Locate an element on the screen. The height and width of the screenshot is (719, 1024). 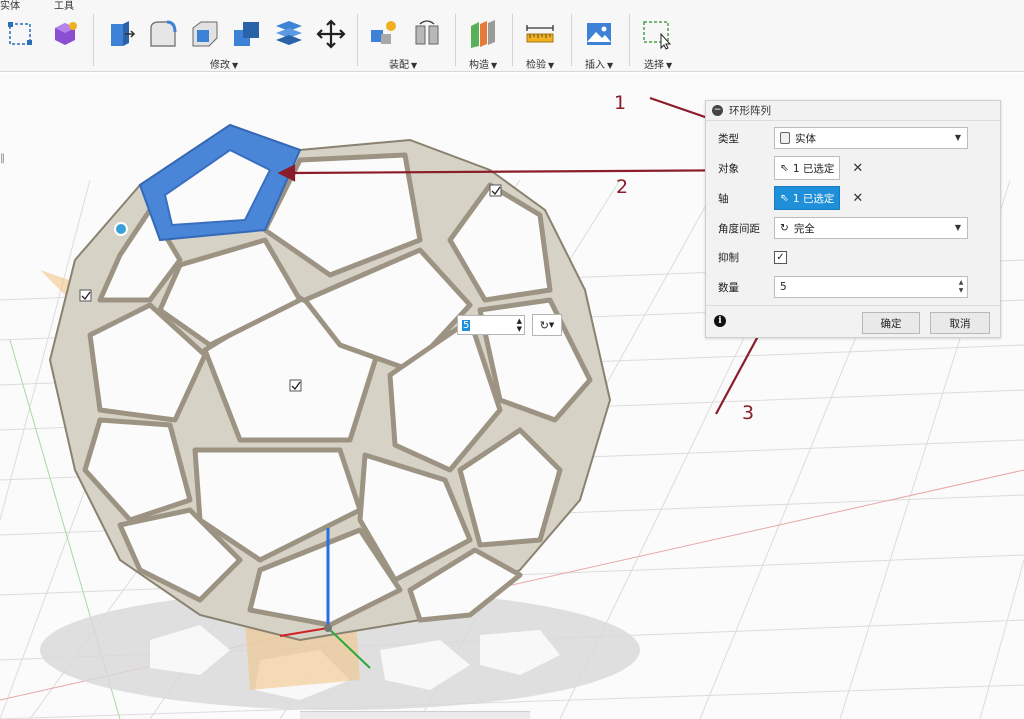
insert-image-button is located at coordinates (599, 34).